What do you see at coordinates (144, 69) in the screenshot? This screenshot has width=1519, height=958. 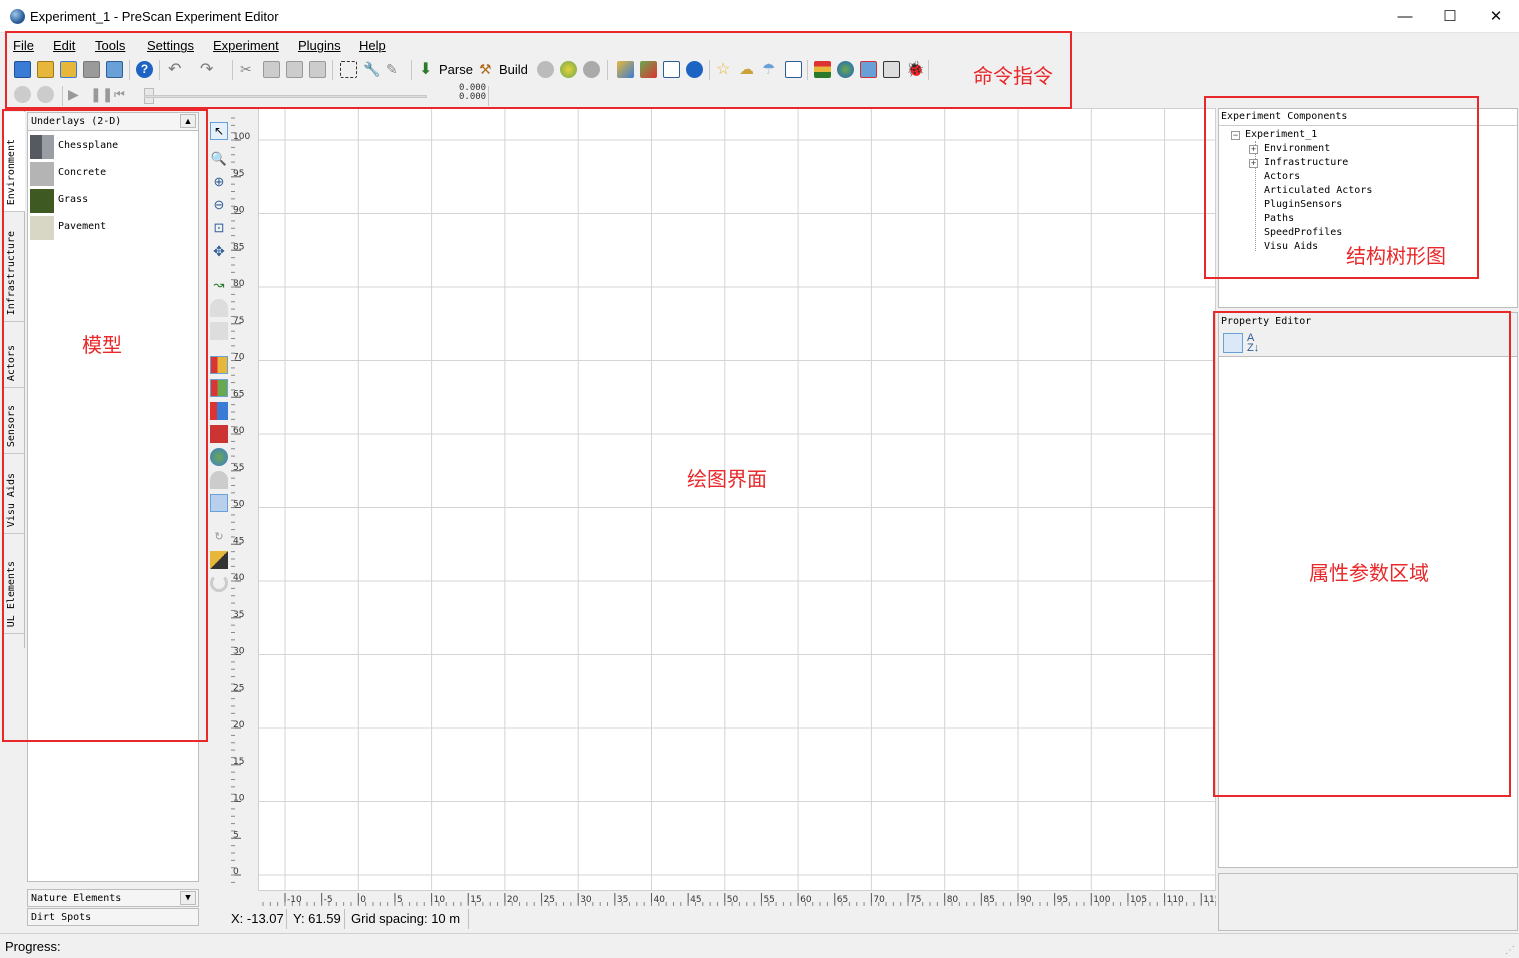 I see `help-icon: ?` at bounding box center [144, 69].